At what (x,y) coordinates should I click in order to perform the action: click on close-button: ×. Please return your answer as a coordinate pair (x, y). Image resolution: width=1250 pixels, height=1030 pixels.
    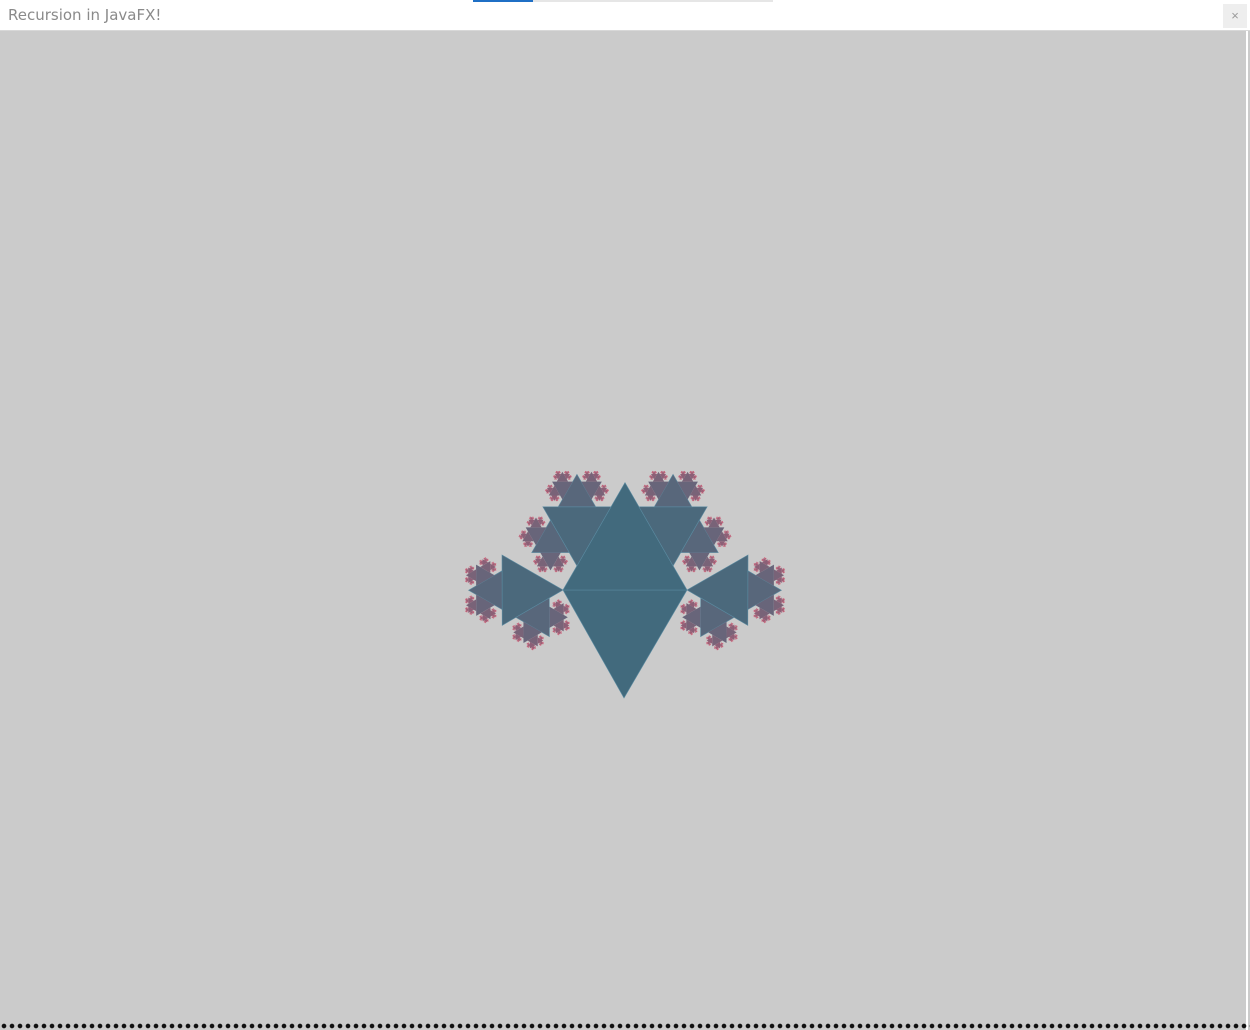
    Looking at the image, I should click on (1235, 16).